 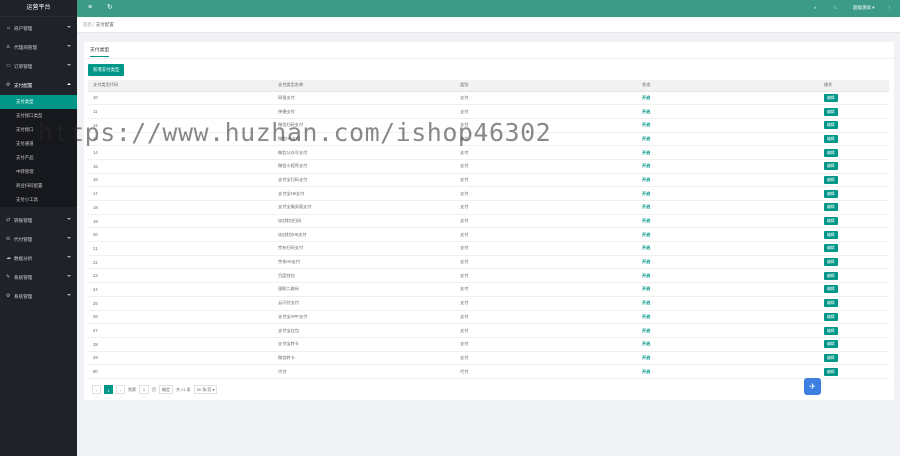 What do you see at coordinates (38, 85) in the screenshot?
I see `sidebar-item-pay-config: ⚙ 支付配置` at bounding box center [38, 85].